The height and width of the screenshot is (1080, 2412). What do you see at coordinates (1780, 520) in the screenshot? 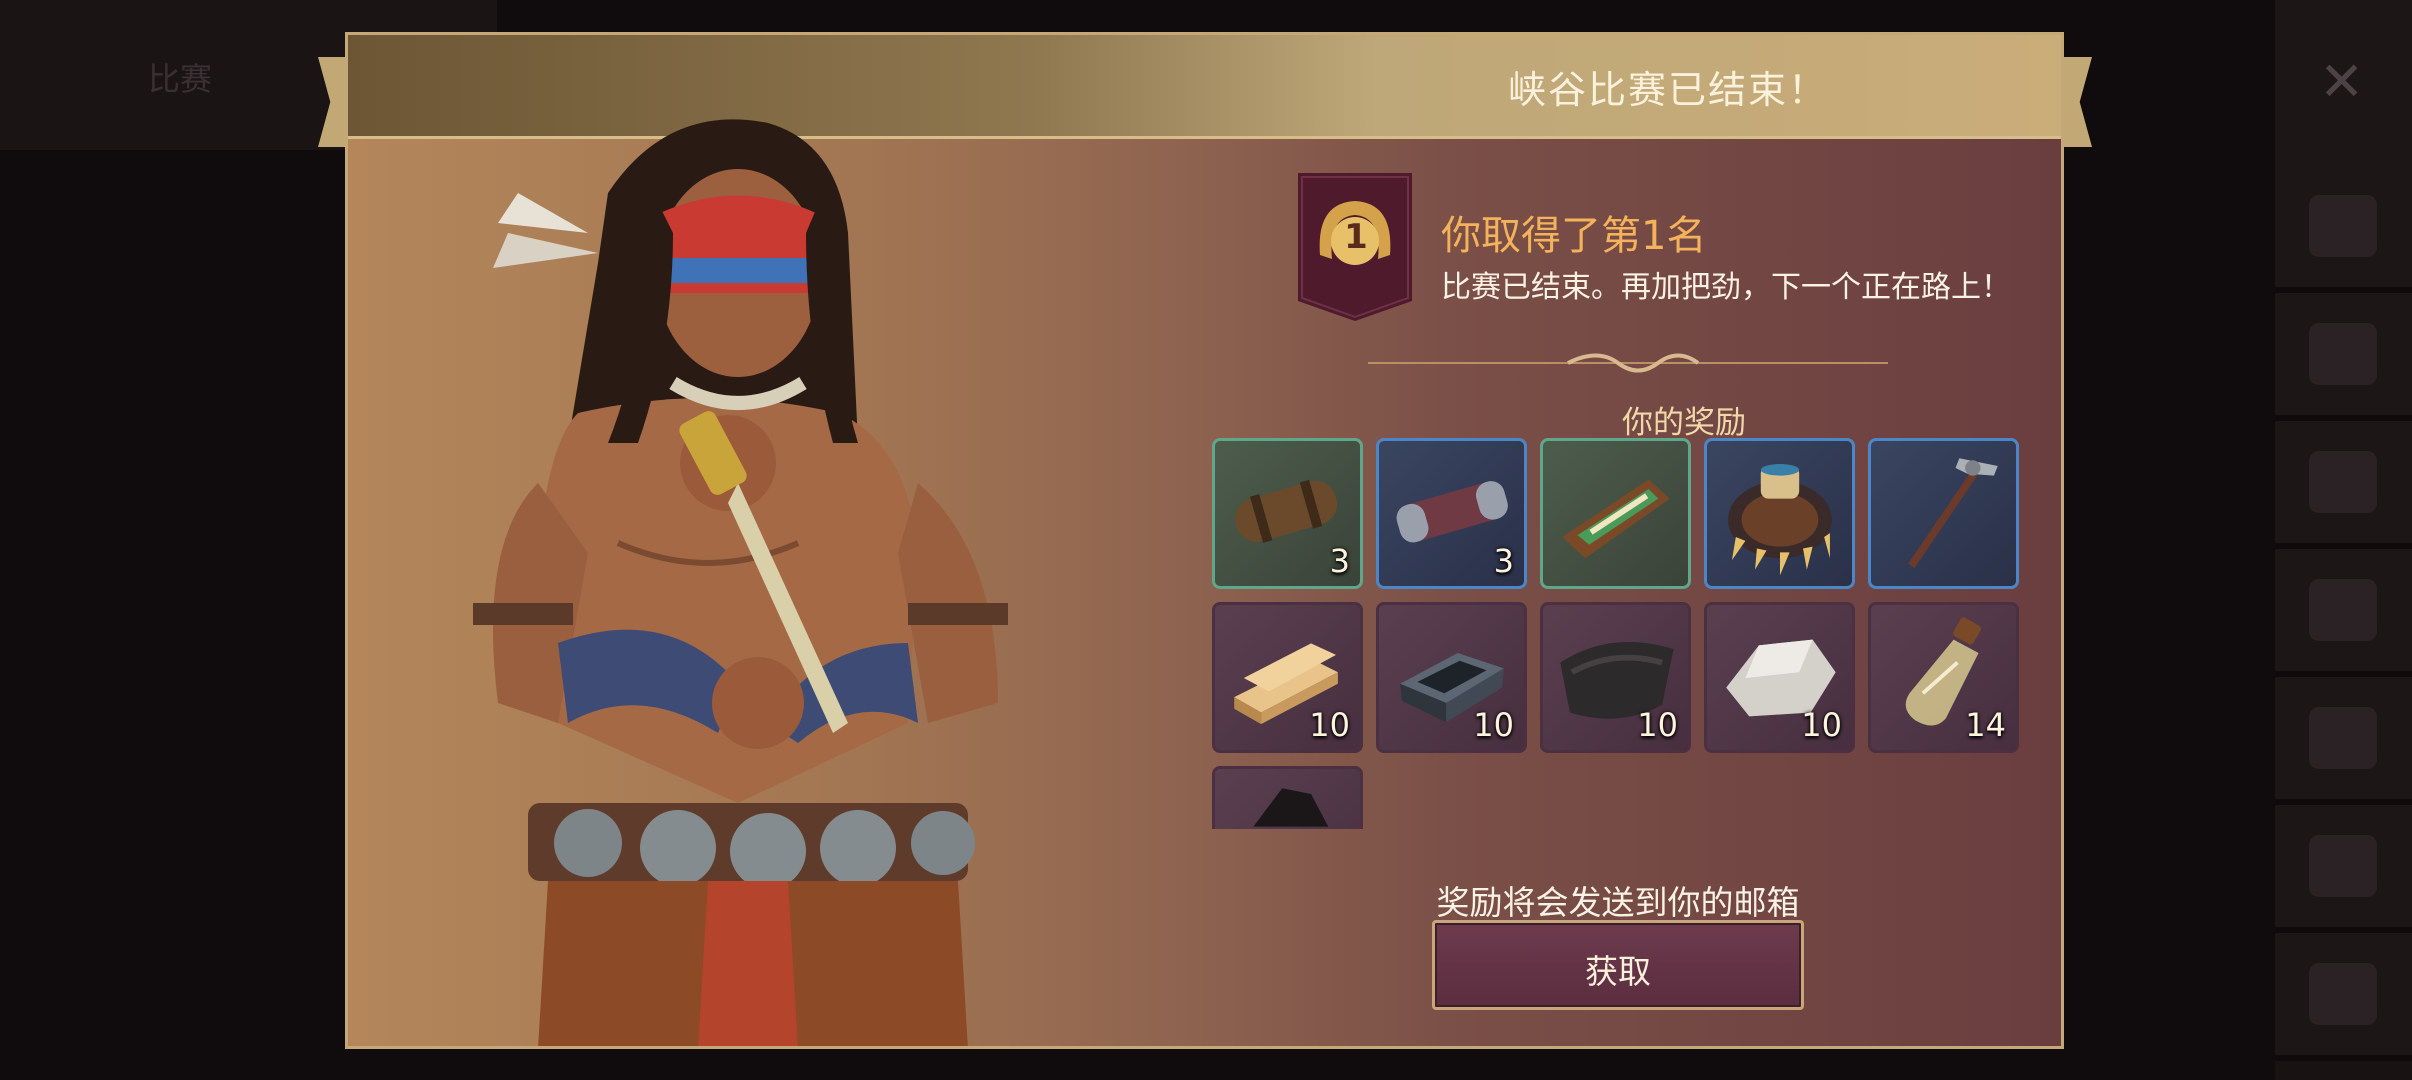
I see `claw-necklace-icon` at bounding box center [1780, 520].